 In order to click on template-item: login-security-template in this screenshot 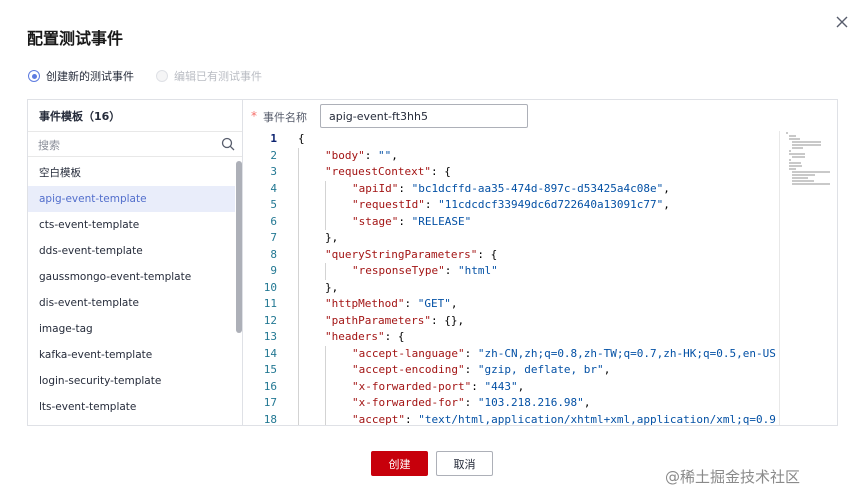, I will do `click(131, 381)`.